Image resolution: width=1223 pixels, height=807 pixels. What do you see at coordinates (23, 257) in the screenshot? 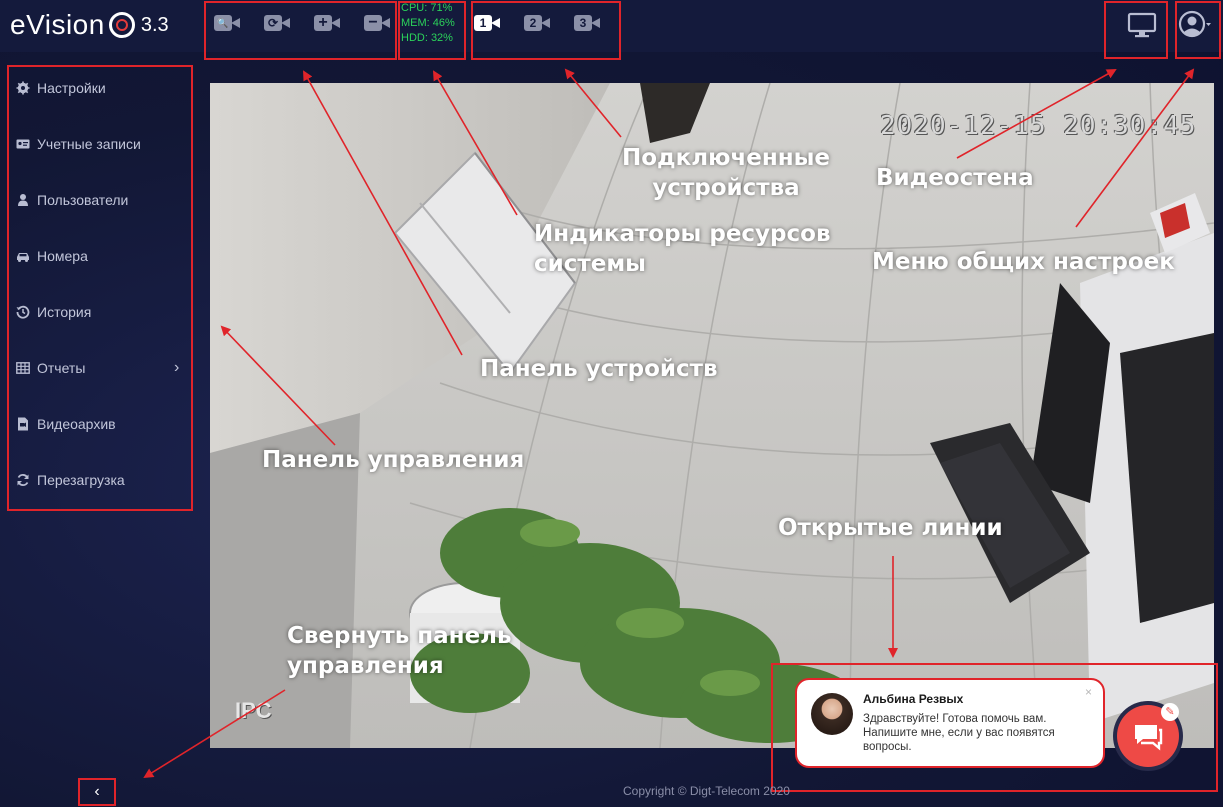
I see `car-icon` at bounding box center [23, 257].